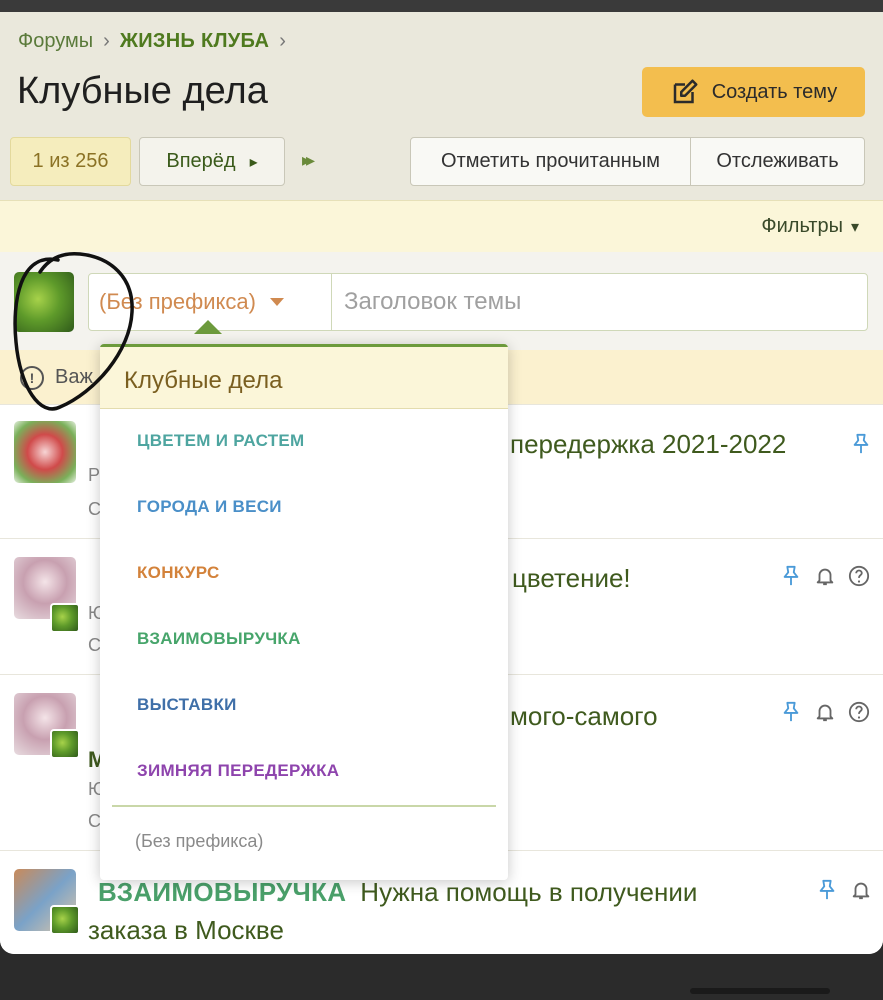  I want to click on create-topic-button: Создать тему, so click(753, 92).